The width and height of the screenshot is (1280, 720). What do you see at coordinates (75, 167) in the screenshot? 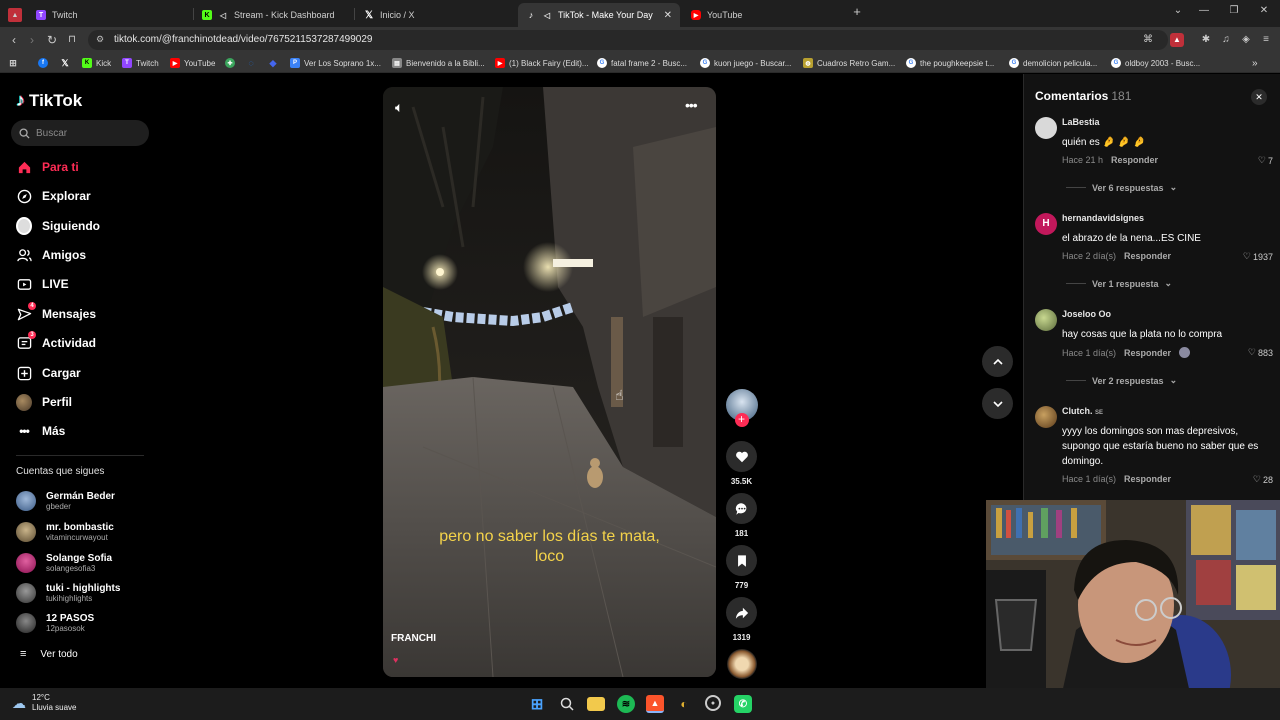
I see `nav-para-ti: Para ti` at bounding box center [75, 167].